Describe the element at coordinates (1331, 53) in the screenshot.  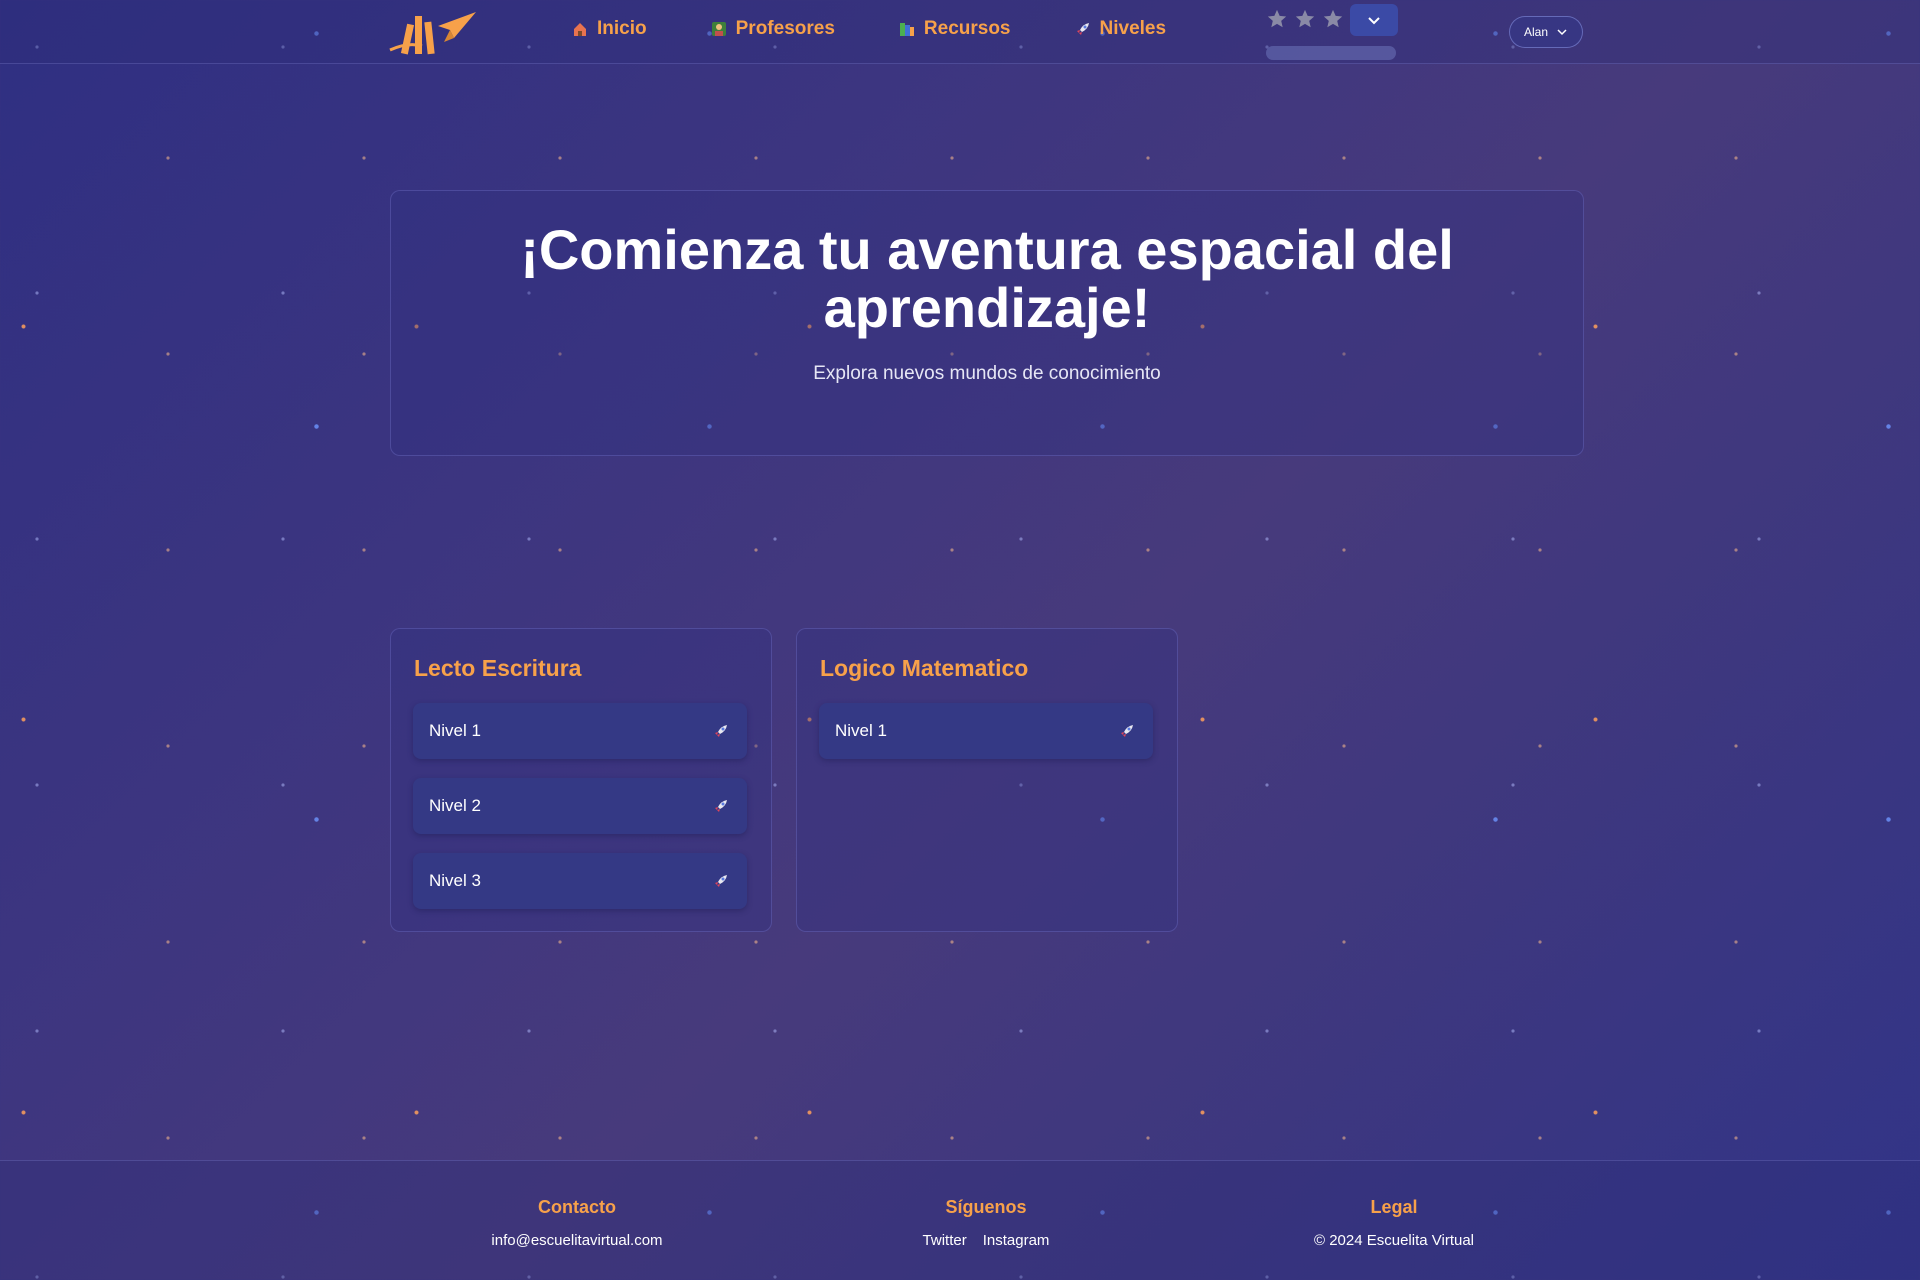
I see `progress-bar` at that location.